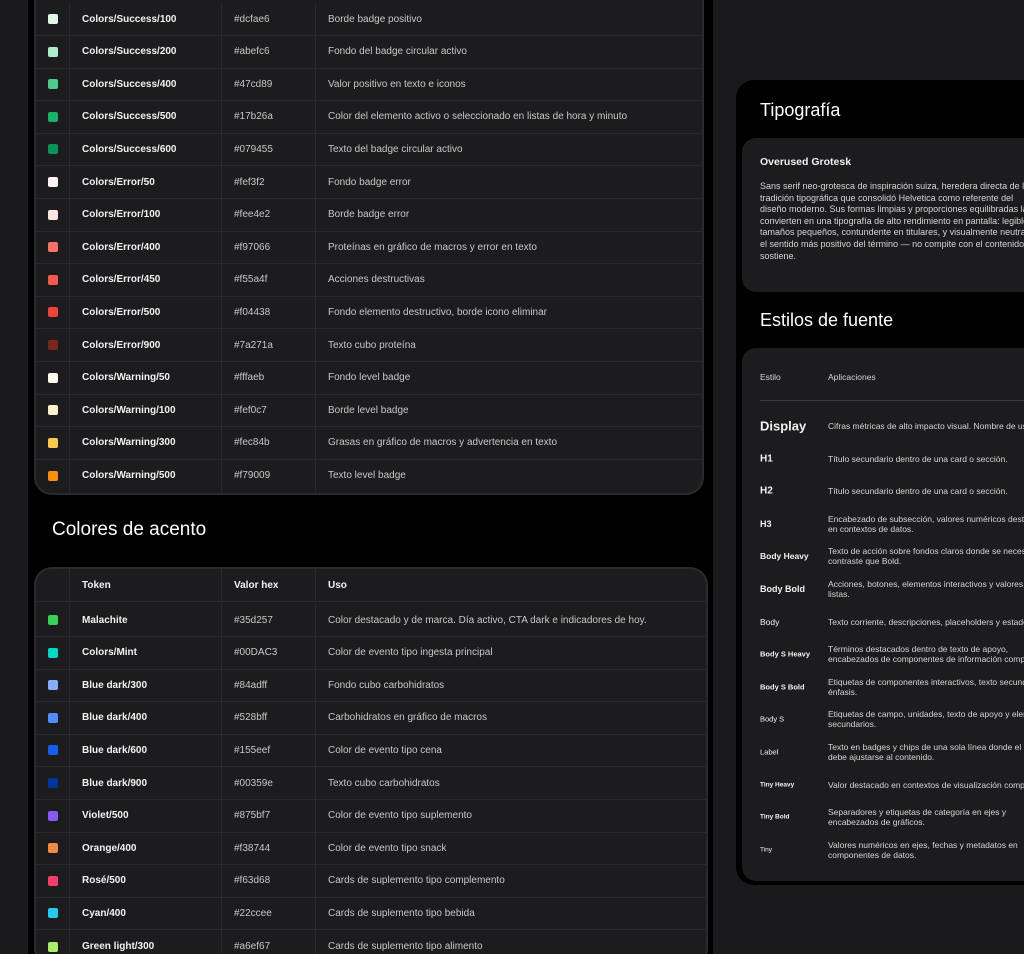 This screenshot has height=954, width=1024. Describe the element at coordinates (269, 880) in the screenshot. I see `hex-cell: #f63d68` at that location.